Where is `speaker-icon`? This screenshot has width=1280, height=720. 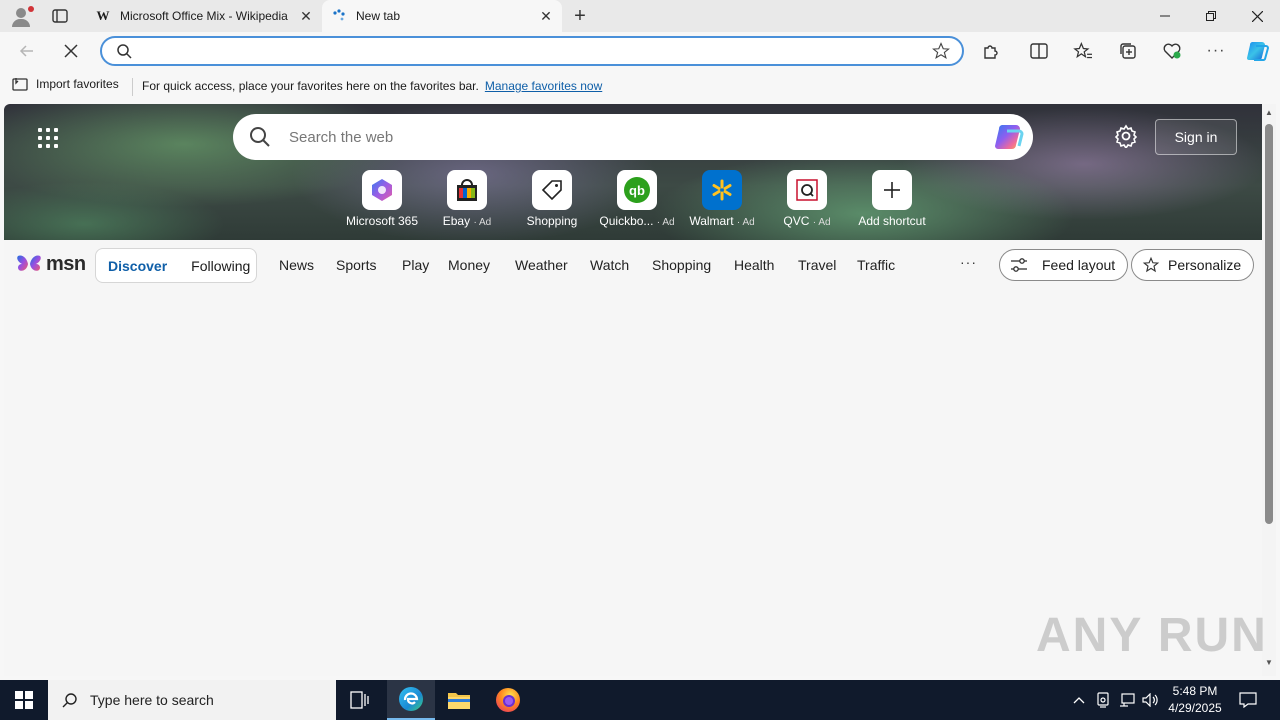
speaker-icon is located at coordinates (1150, 700).